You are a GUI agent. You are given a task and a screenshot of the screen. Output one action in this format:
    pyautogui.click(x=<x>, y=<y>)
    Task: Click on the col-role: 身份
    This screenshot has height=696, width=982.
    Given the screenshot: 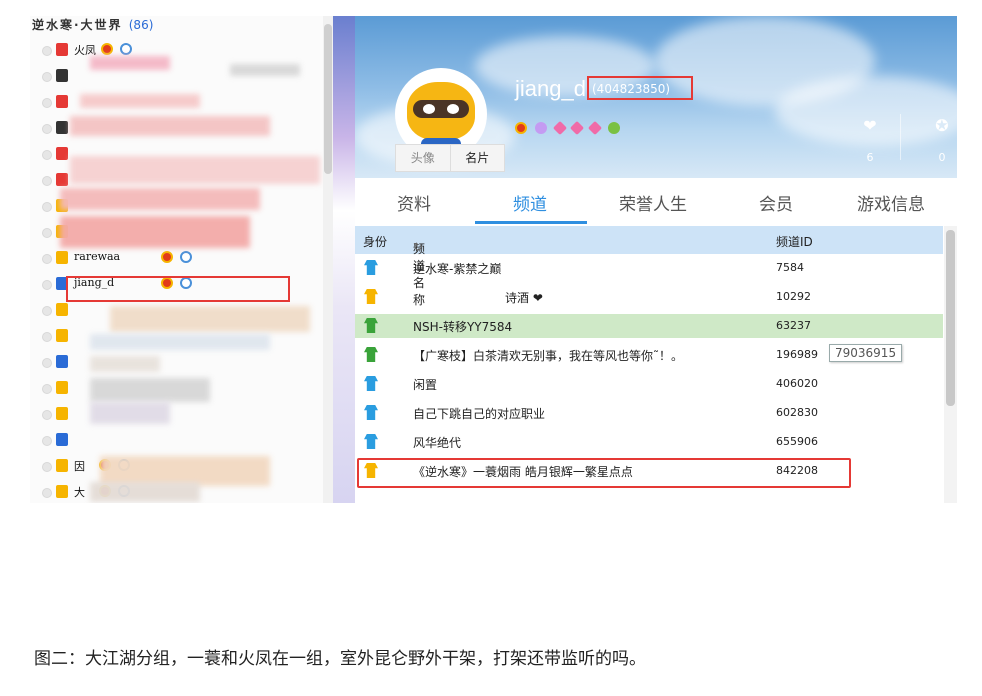 What is the action you would take?
    pyautogui.click(x=375, y=241)
    